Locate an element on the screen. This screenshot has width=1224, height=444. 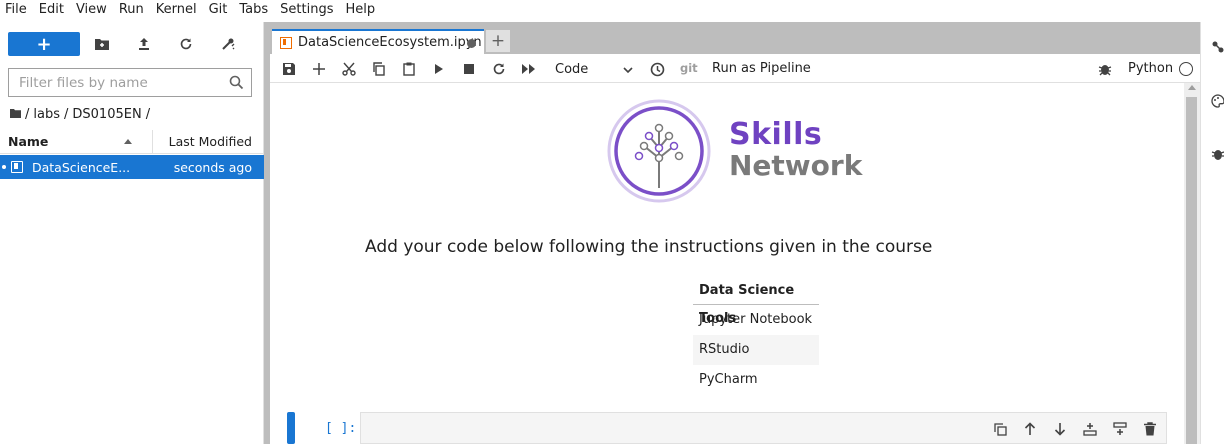
table-header: Data Science Tools is located at coordinates (756, 301).